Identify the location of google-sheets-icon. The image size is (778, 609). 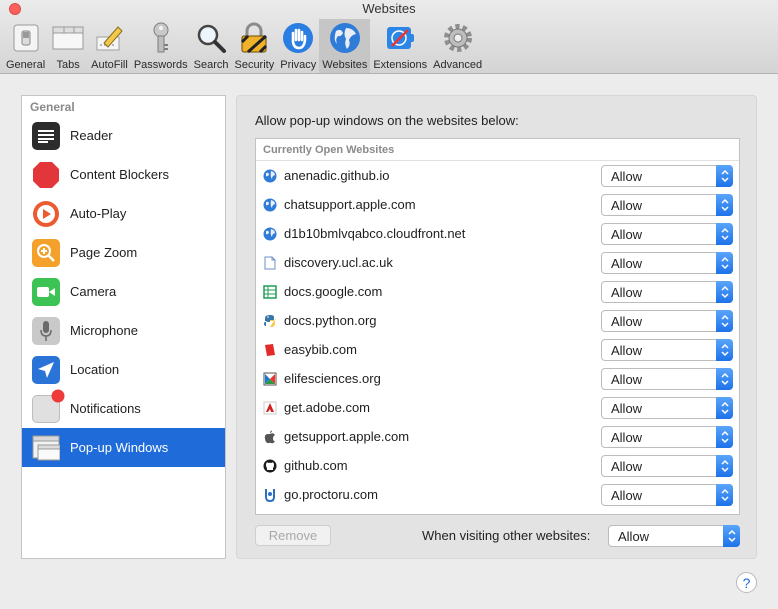
(270, 291).